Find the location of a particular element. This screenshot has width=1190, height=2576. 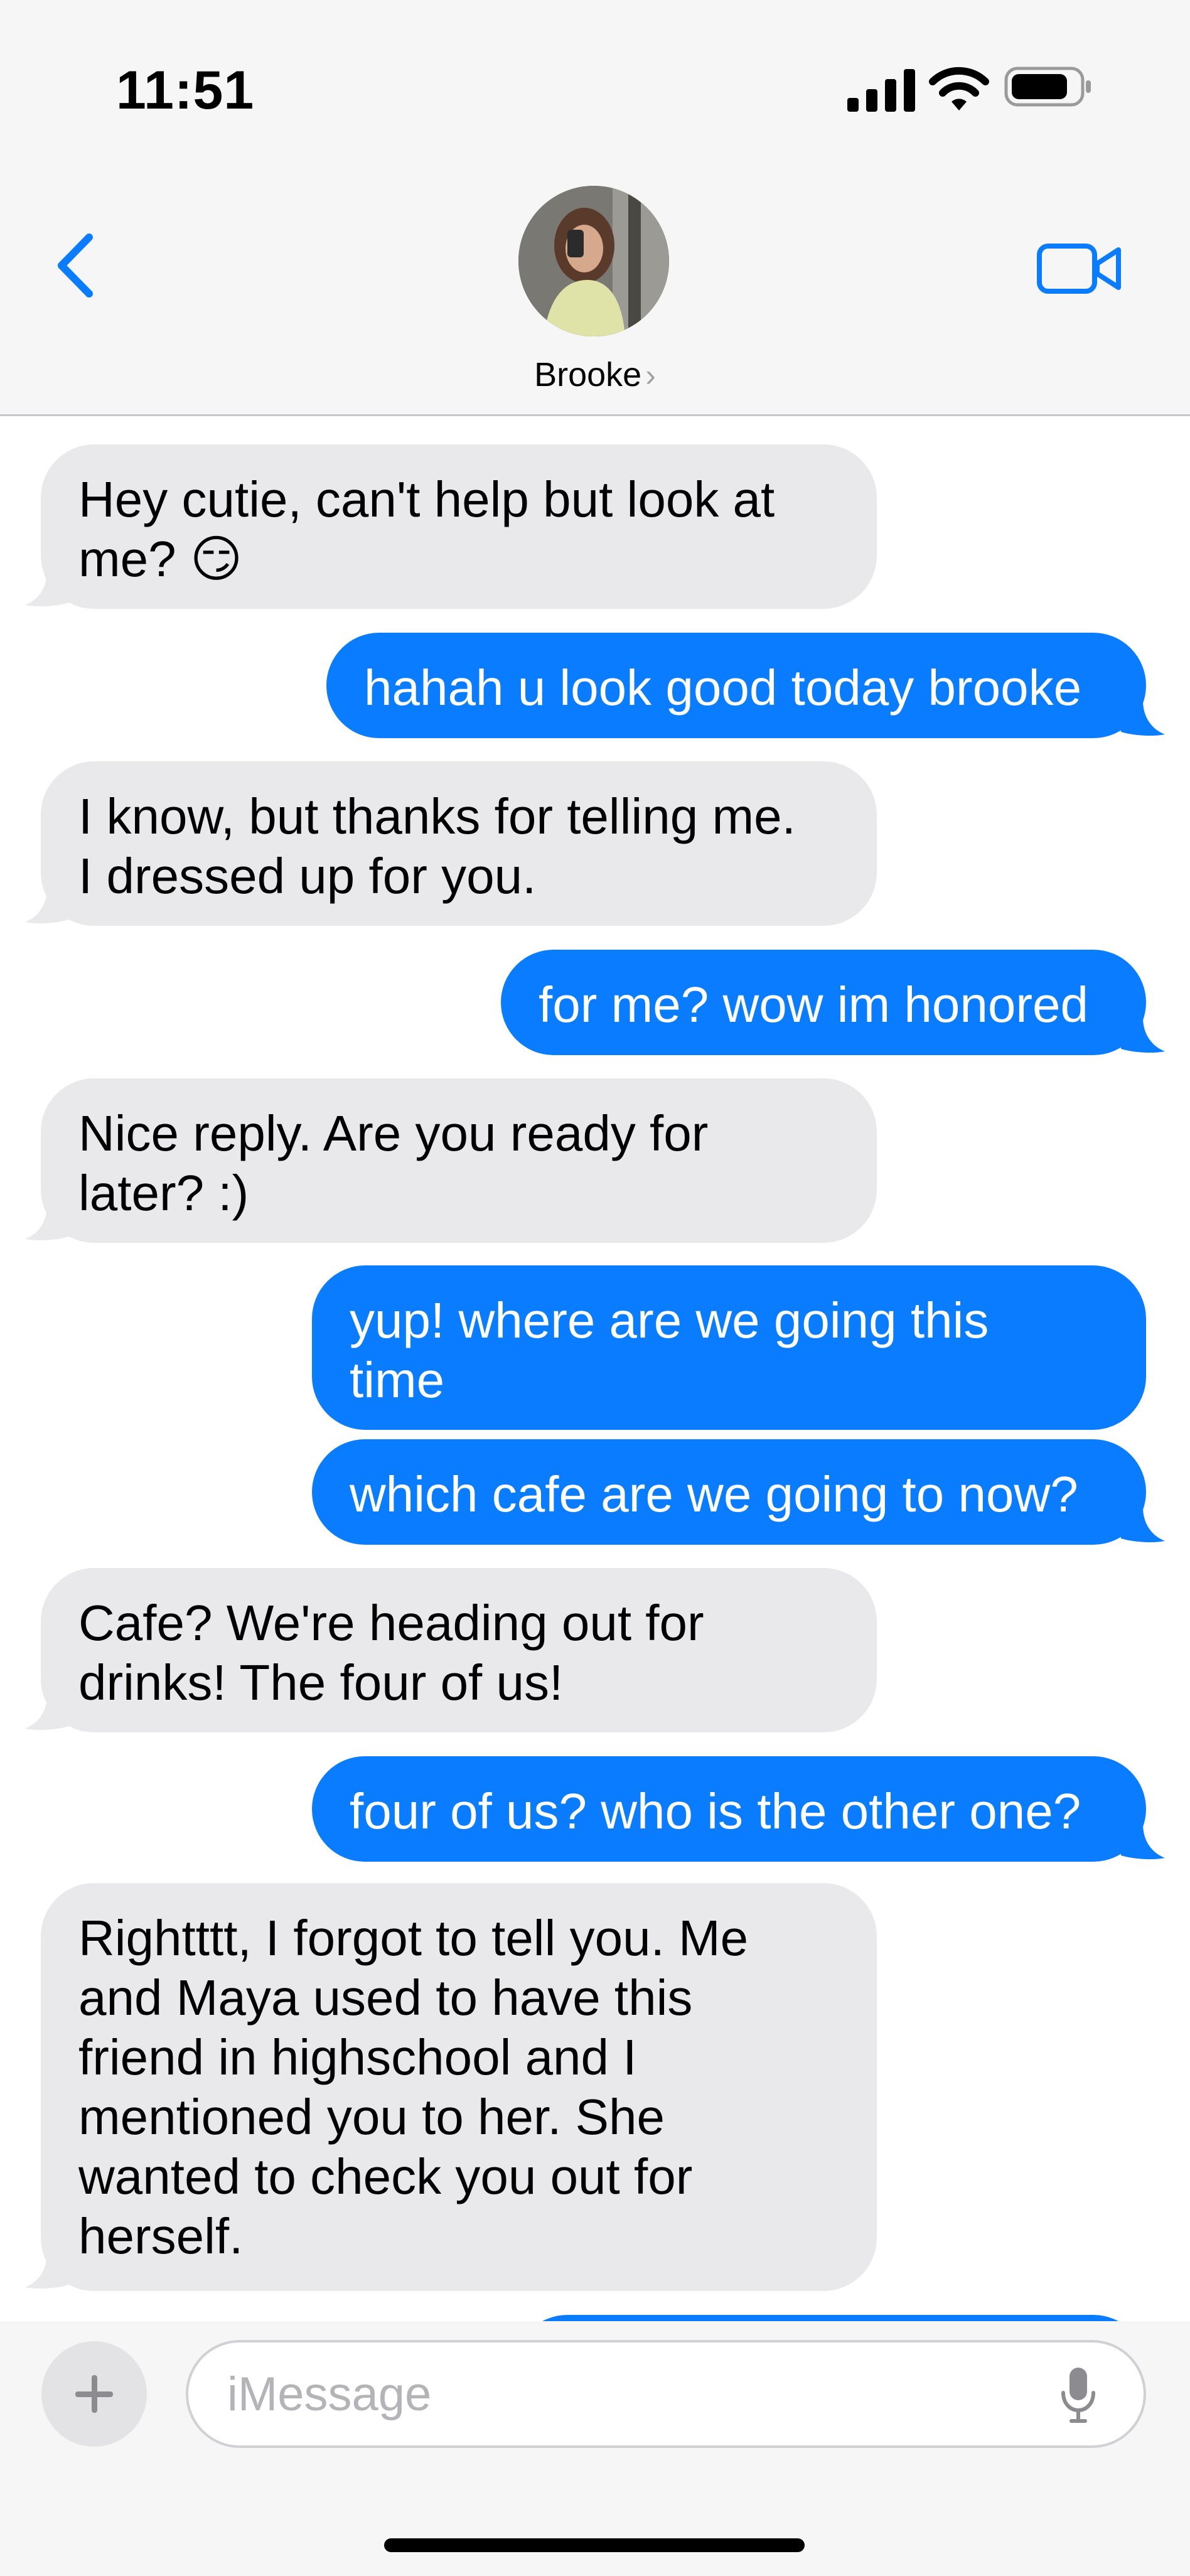

outgoing-message: hahah u look good today brooke is located at coordinates (736, 685).